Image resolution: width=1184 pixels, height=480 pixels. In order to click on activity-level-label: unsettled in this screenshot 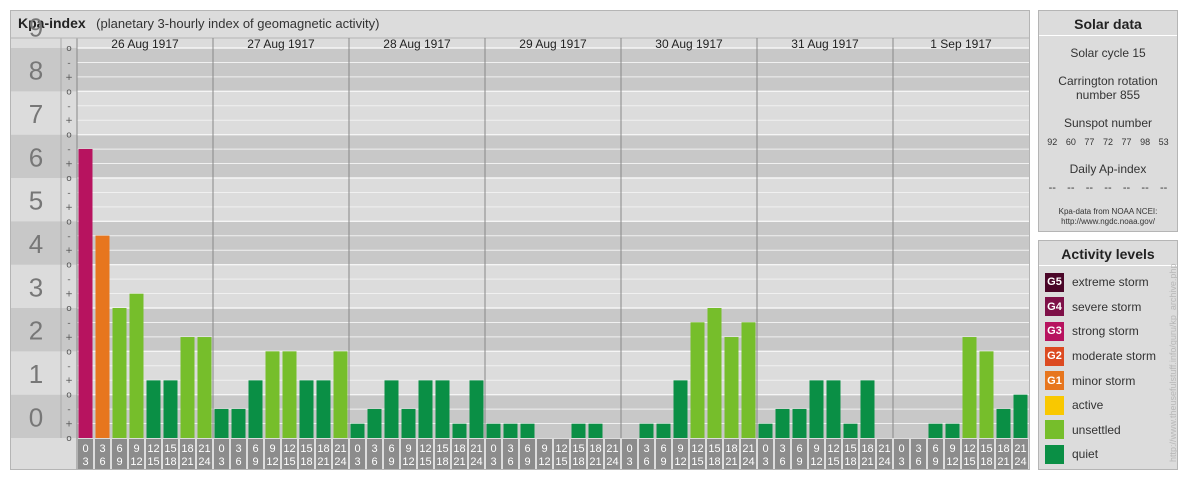, I will do `click(1096, 429)`.